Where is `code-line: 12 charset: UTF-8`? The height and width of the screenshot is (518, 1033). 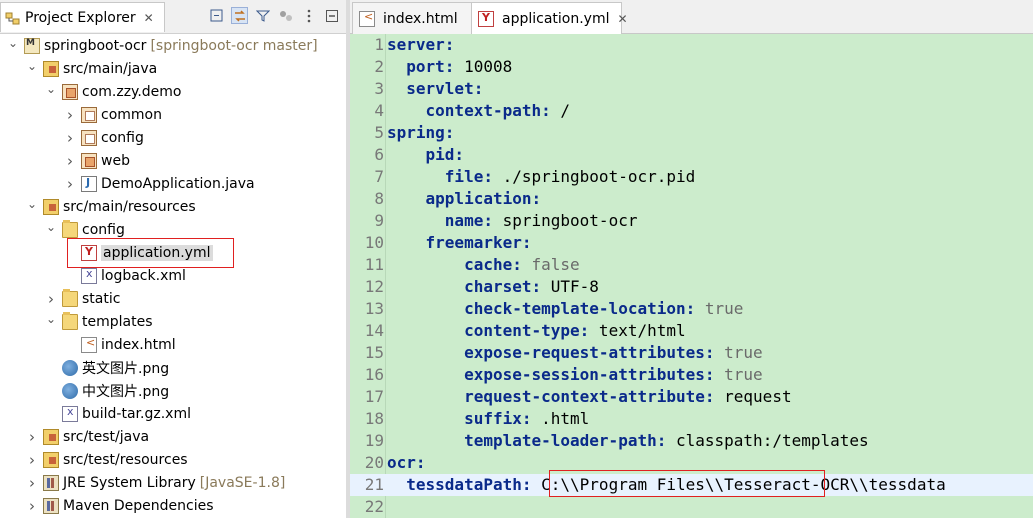
code-line: 12 charset: UTF-8 is located at coordinates (691, 287).